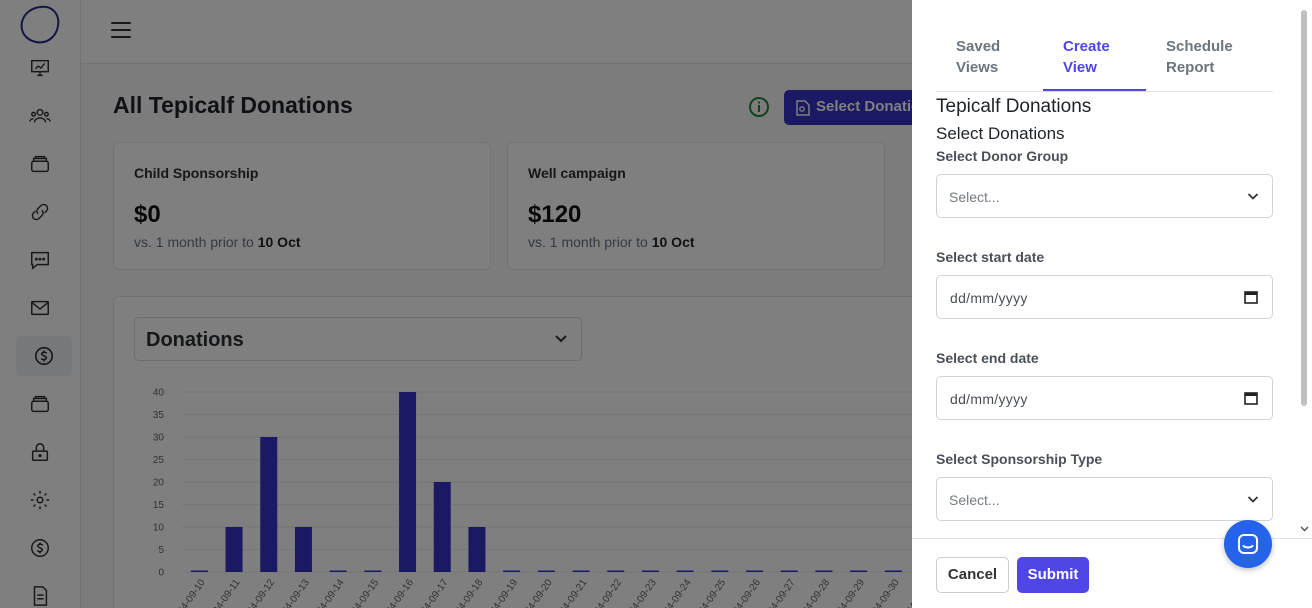 This screenshot has width=1312, height=608. I want to click on end-date-input: dd/mm/yyyy, so click(1104, 398).